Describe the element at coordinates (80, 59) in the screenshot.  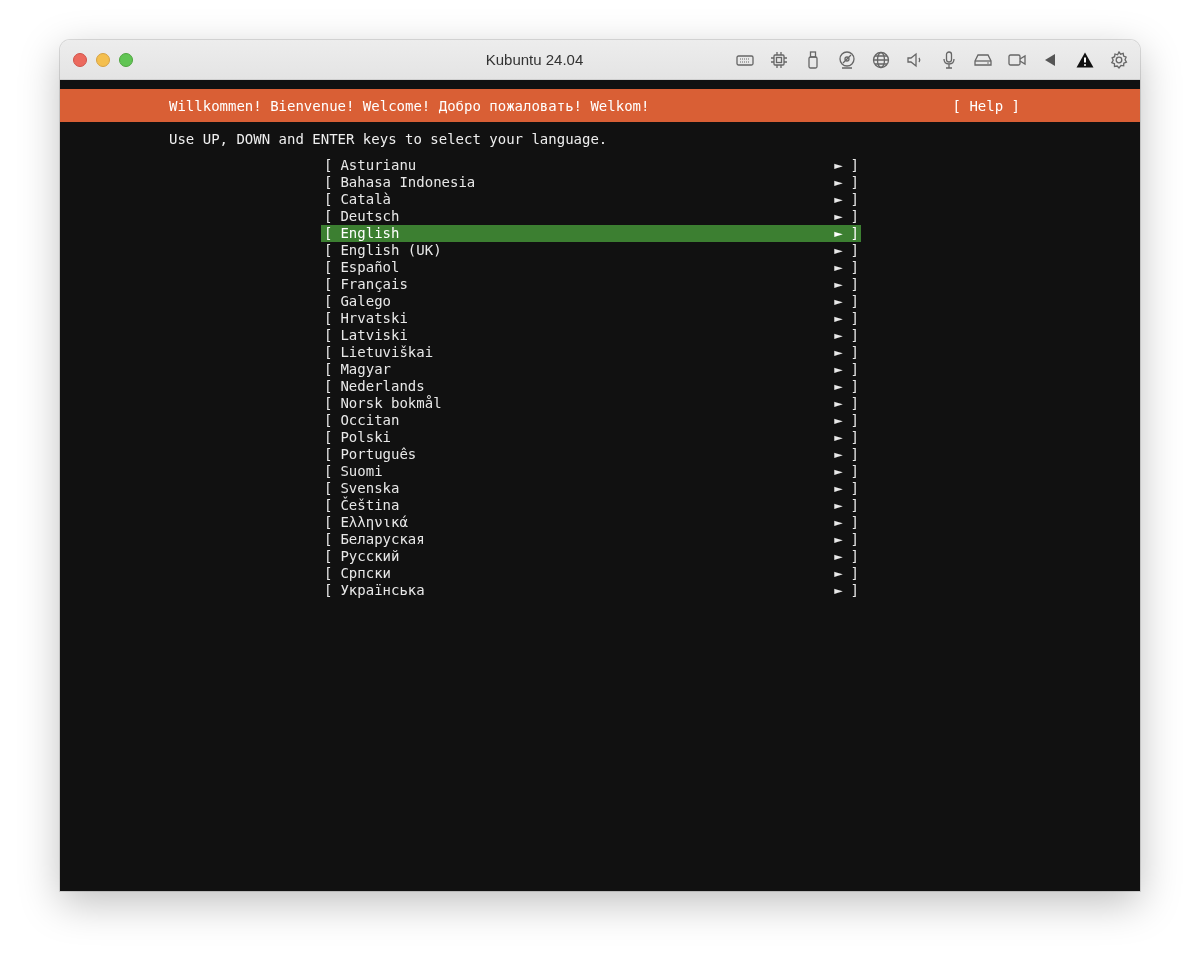
I see `close-button` at that location.